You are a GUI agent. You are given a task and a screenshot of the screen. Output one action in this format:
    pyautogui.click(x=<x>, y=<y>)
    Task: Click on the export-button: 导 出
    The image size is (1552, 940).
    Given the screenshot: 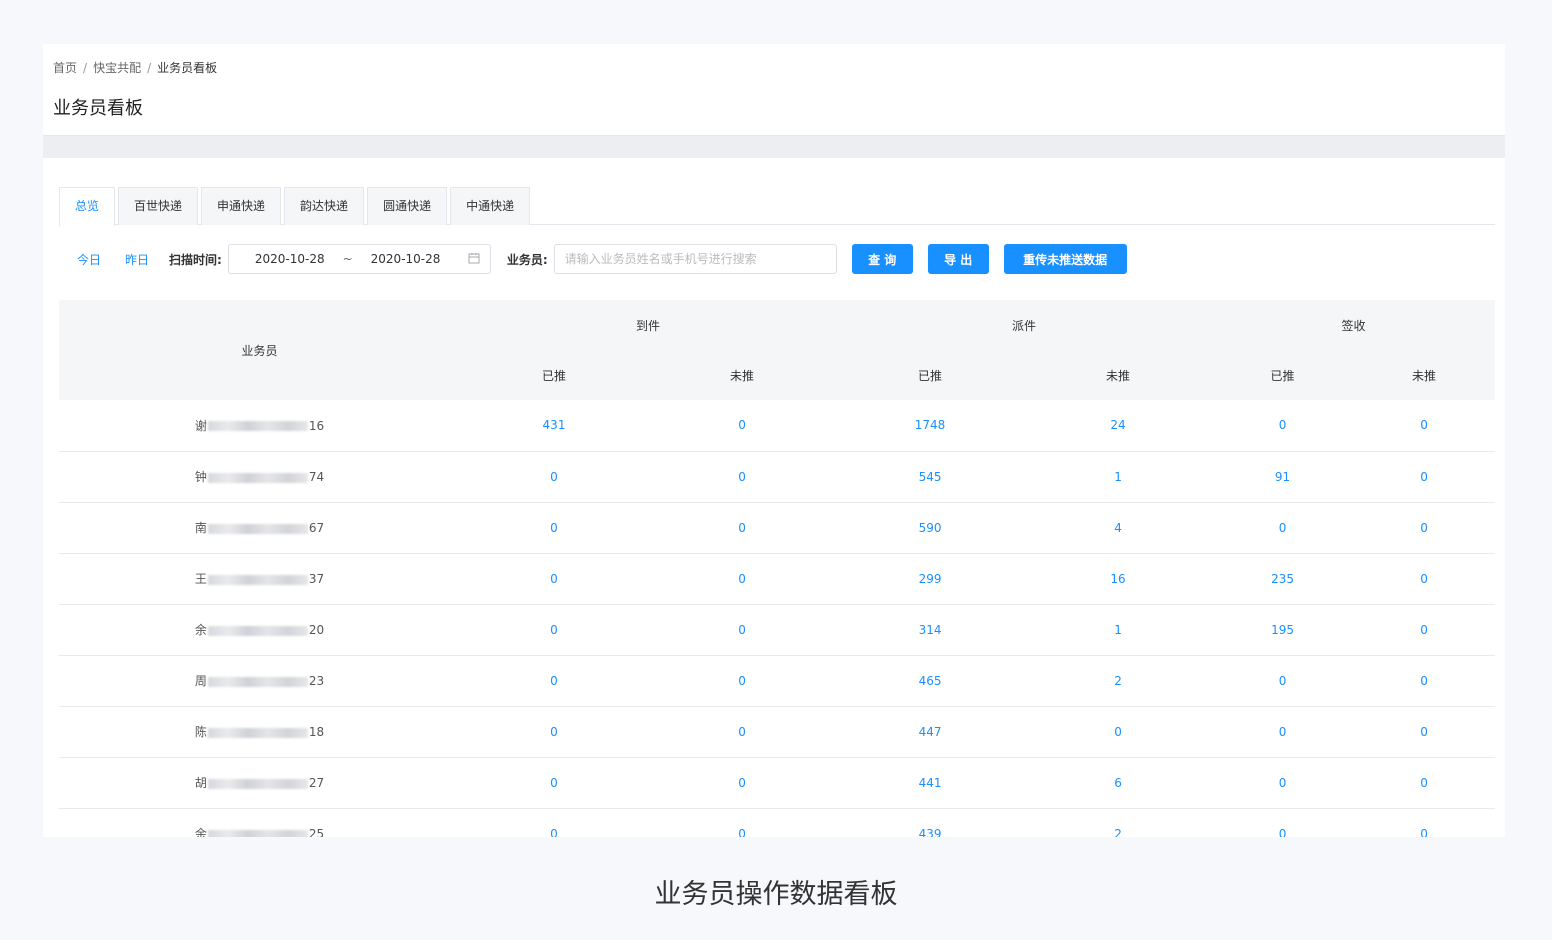 What is the action you would take?
    pyautogui.click(x=958, y=259)
    